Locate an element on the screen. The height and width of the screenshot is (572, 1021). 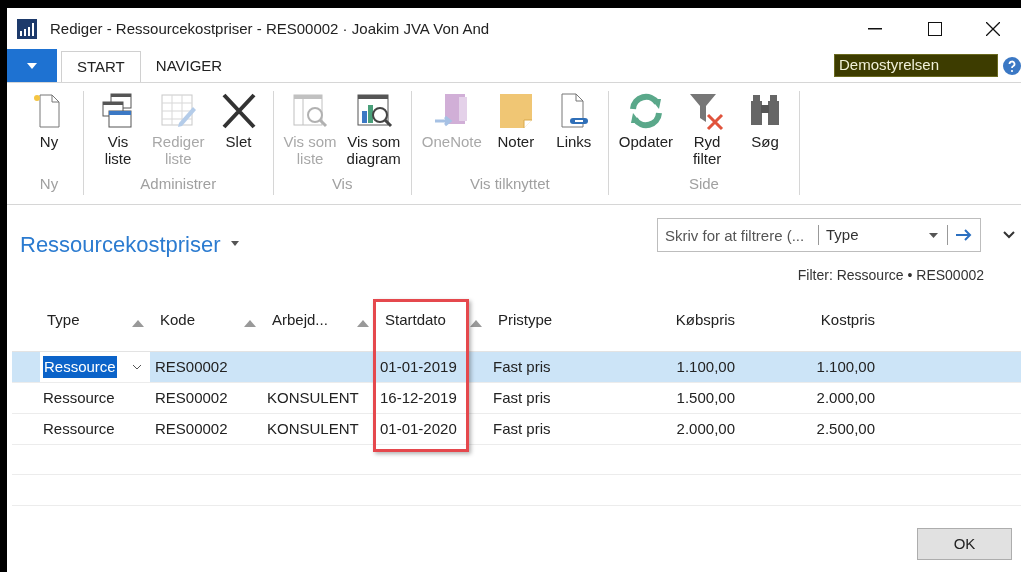
ribbon-button: Noter is located at coordinates (515, 120).